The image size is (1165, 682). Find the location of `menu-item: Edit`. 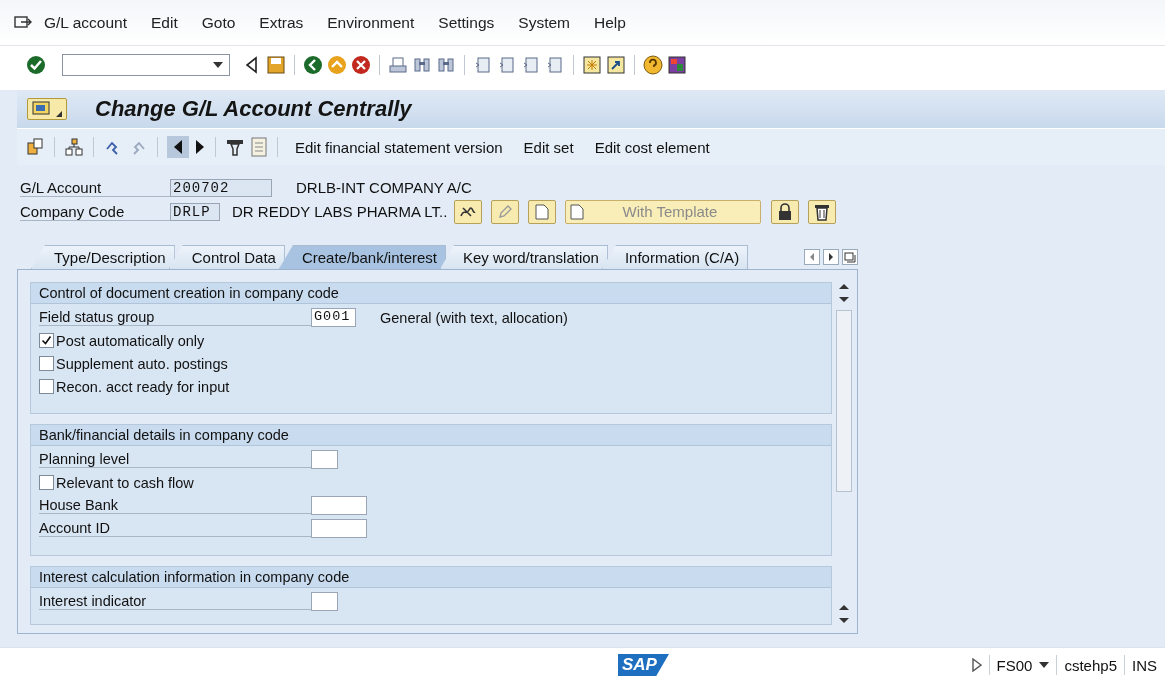

menu-item: Edit is located at coordinates (164, 22).